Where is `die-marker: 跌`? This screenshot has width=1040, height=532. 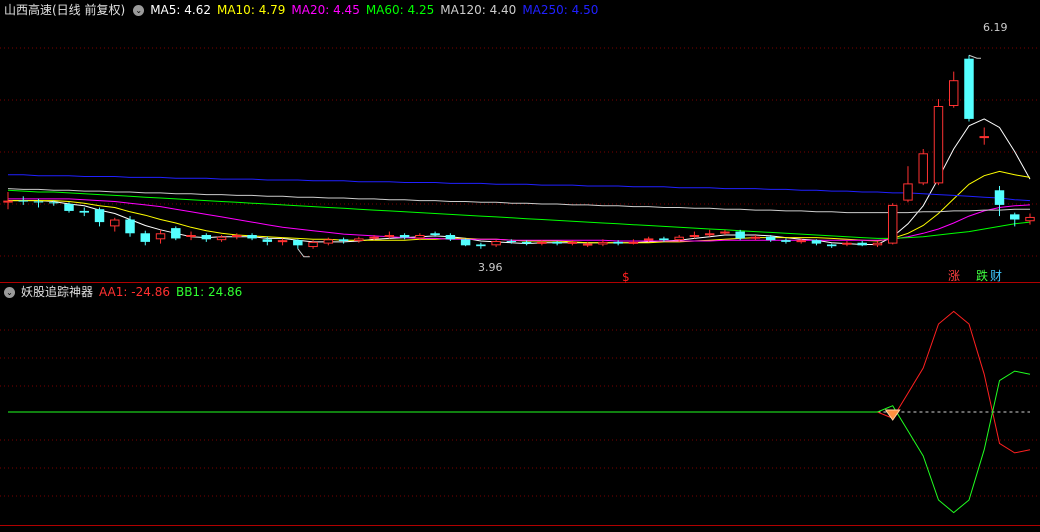 die-marker: 跌 is located at coordinates (982, 275).